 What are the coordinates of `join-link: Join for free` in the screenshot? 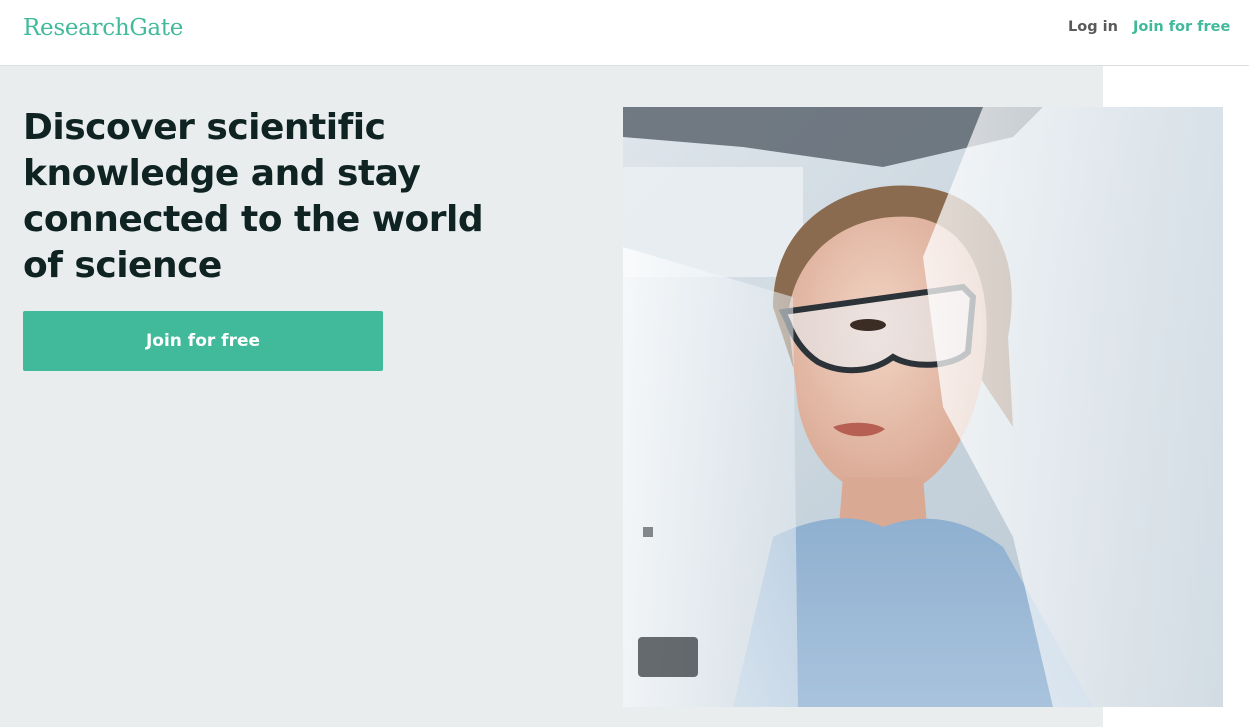 It's located at (1181, 27).